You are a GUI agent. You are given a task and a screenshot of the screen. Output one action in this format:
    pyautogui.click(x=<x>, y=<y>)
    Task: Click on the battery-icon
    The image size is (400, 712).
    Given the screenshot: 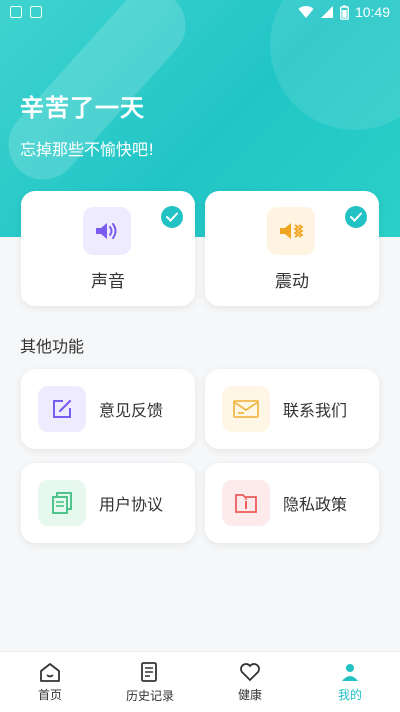 What is the action you would take?
    pyautogui.click(x=344, y=12)
    